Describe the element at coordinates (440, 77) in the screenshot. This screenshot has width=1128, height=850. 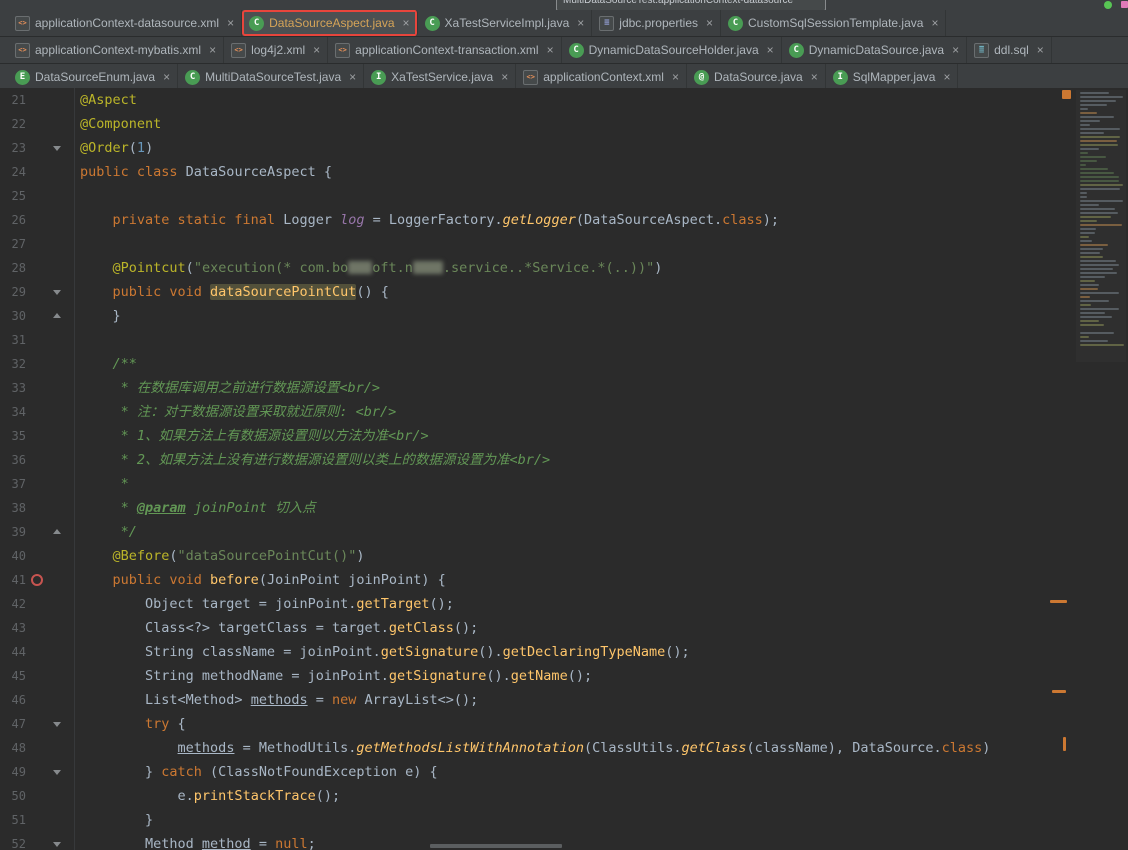
I see `tab-xatestservice-java: I XaTestService.java ×` at that location.